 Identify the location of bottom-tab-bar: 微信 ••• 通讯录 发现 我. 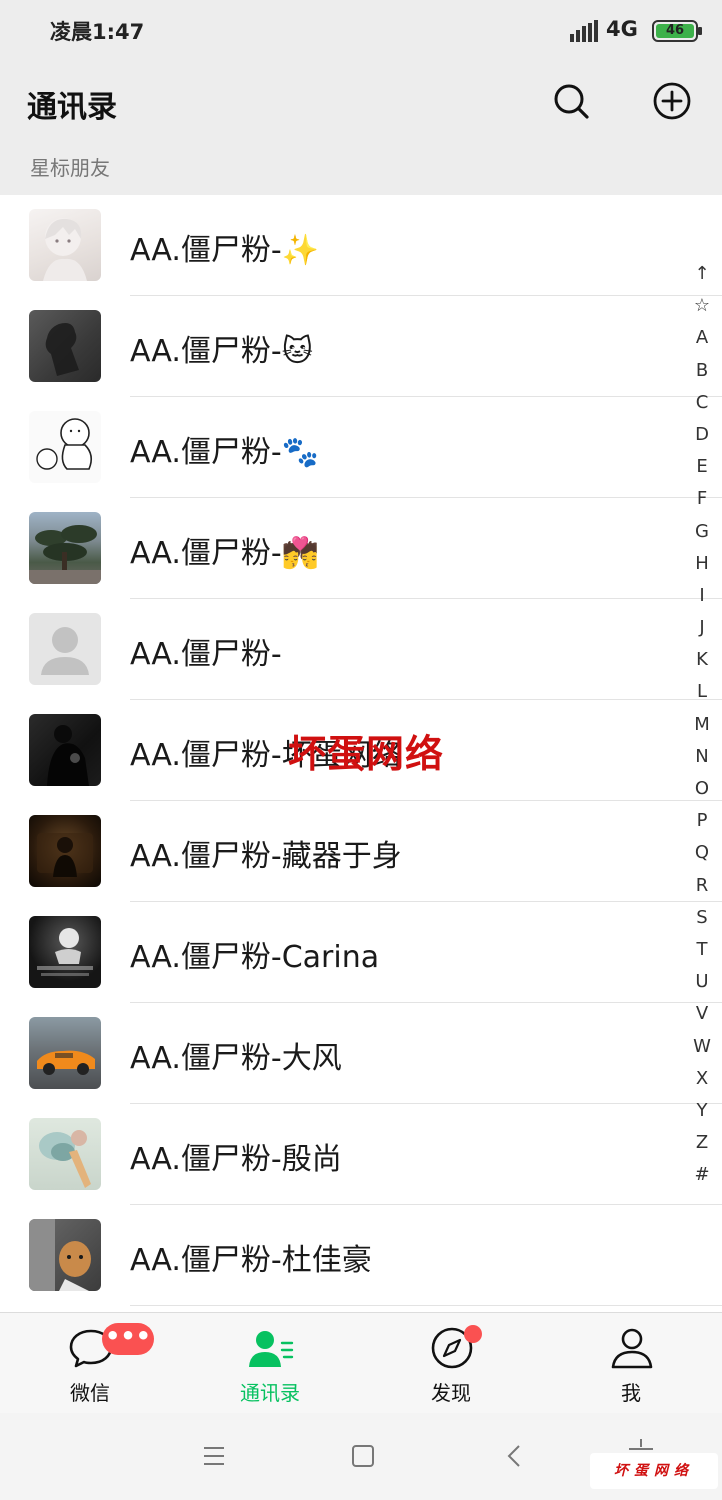
(361, 1362).